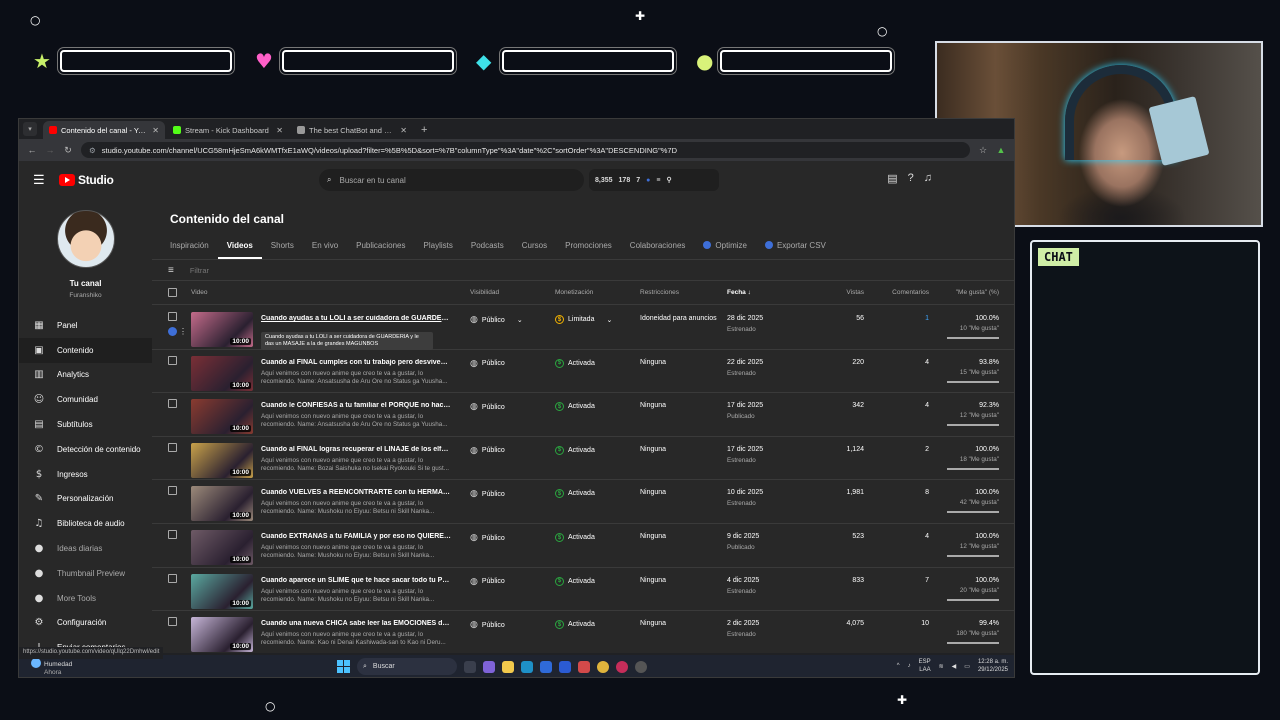 Image resolution: width=1280 pixels, height=720 pixels. I want to click on reload-icon: ↻, so click(68, 150).